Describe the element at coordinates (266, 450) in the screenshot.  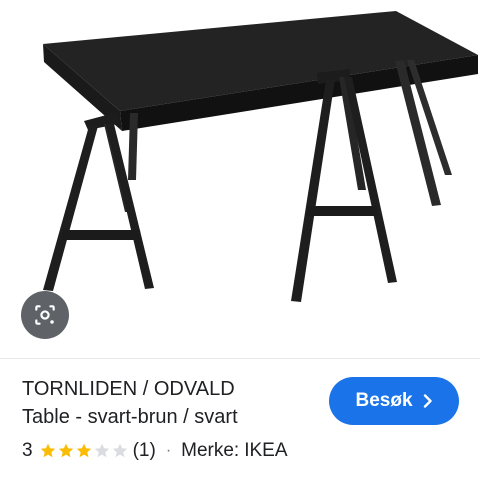
I see `brand-name: IKEA` at that location.